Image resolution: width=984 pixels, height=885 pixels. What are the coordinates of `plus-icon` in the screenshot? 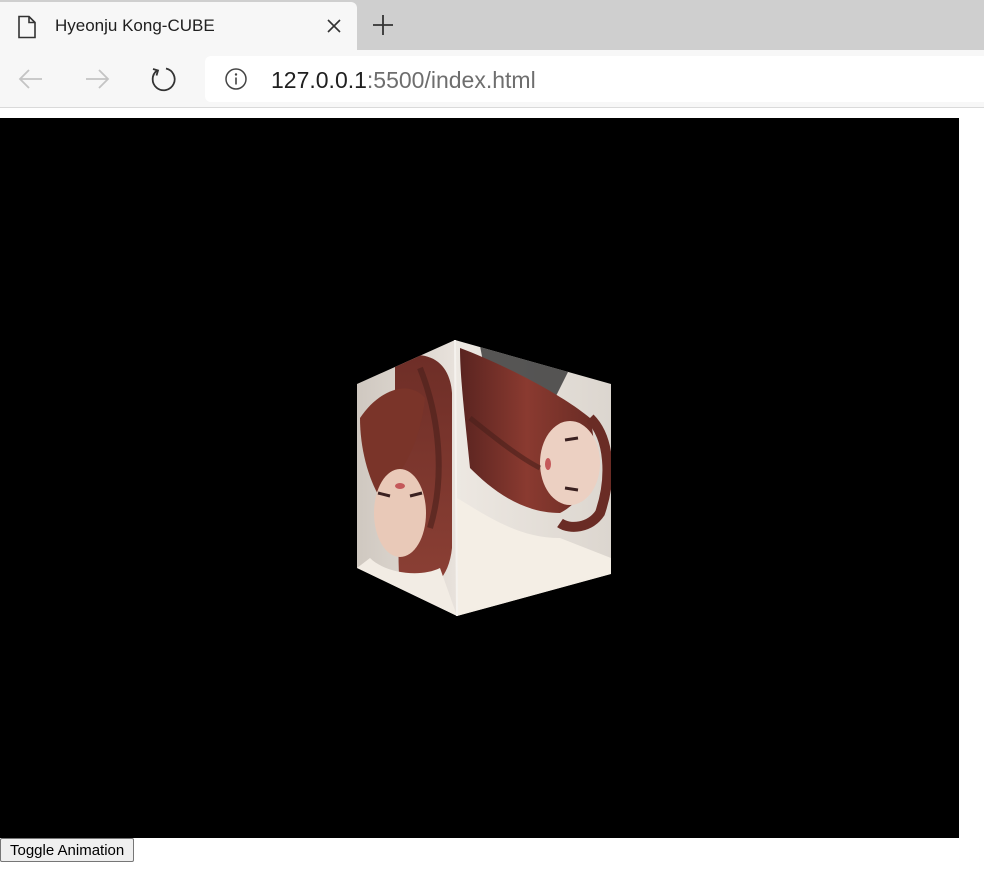 It's located at (383, 25).